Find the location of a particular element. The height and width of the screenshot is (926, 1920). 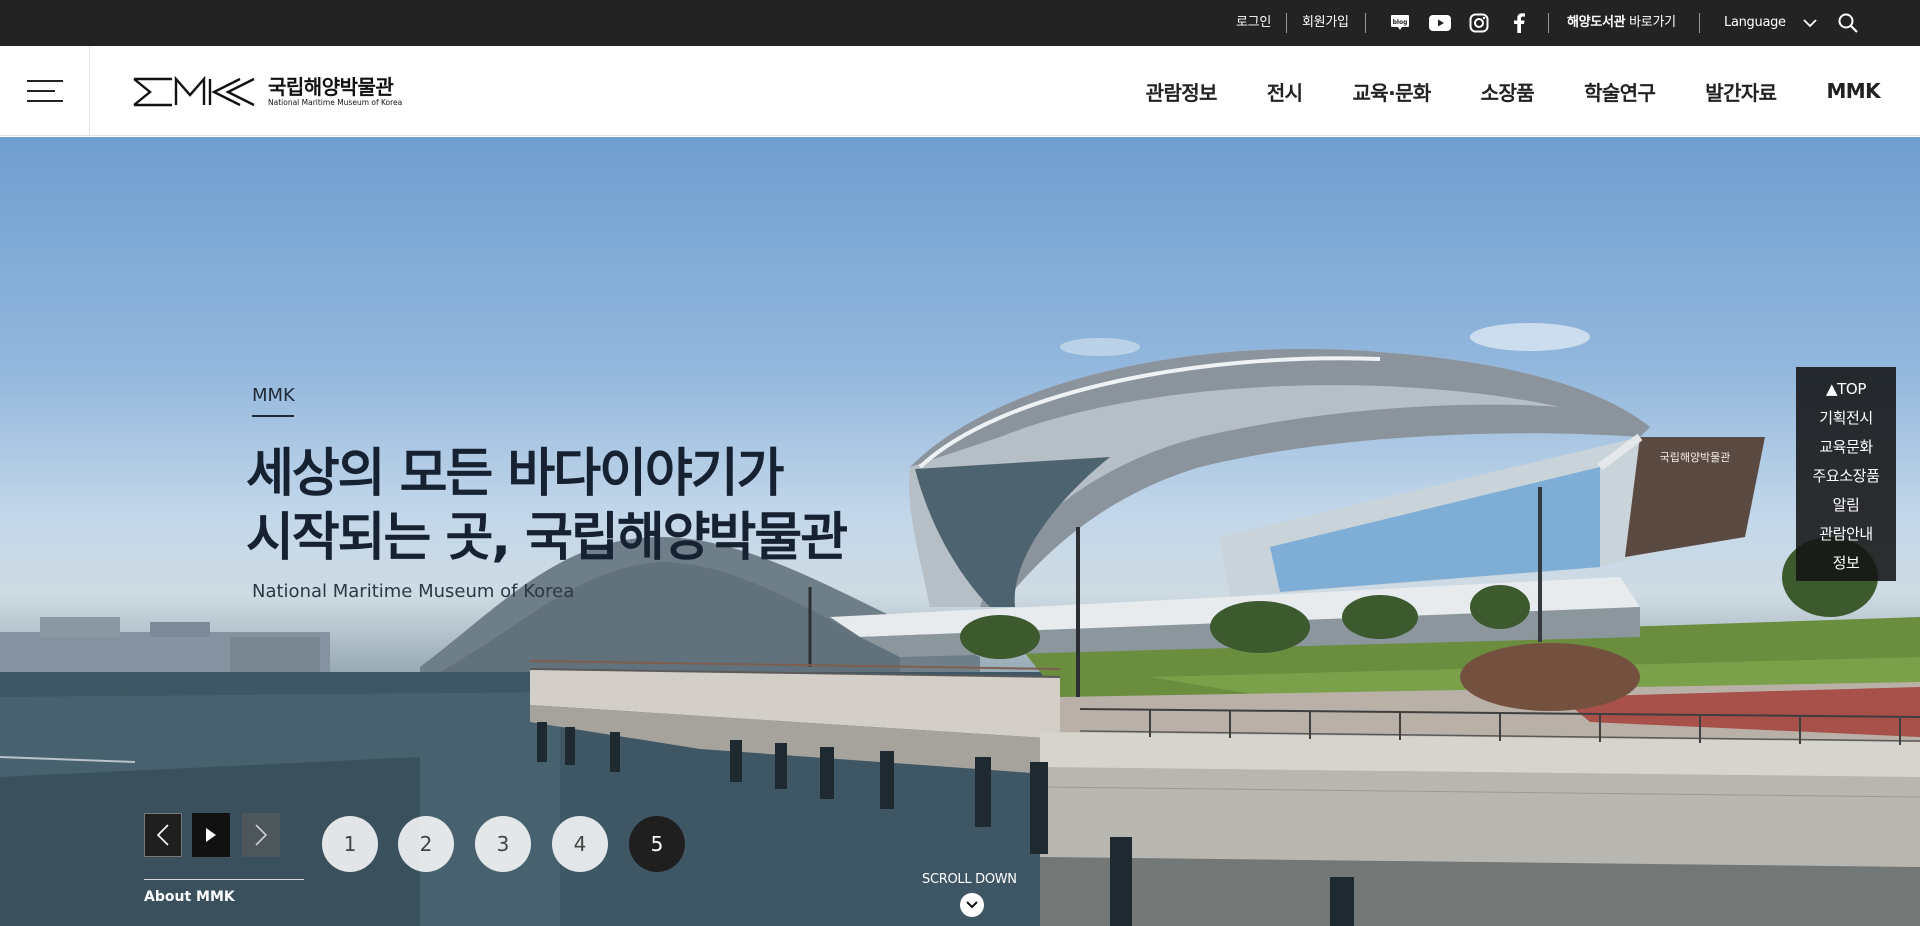

mmk-logo-icon is located at coordinates (194, 91).